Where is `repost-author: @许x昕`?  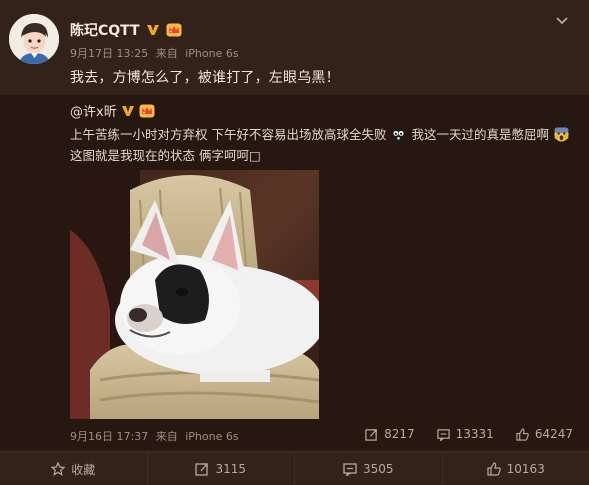
repost-author: @许x昕 is located at coordinates (112, 110).